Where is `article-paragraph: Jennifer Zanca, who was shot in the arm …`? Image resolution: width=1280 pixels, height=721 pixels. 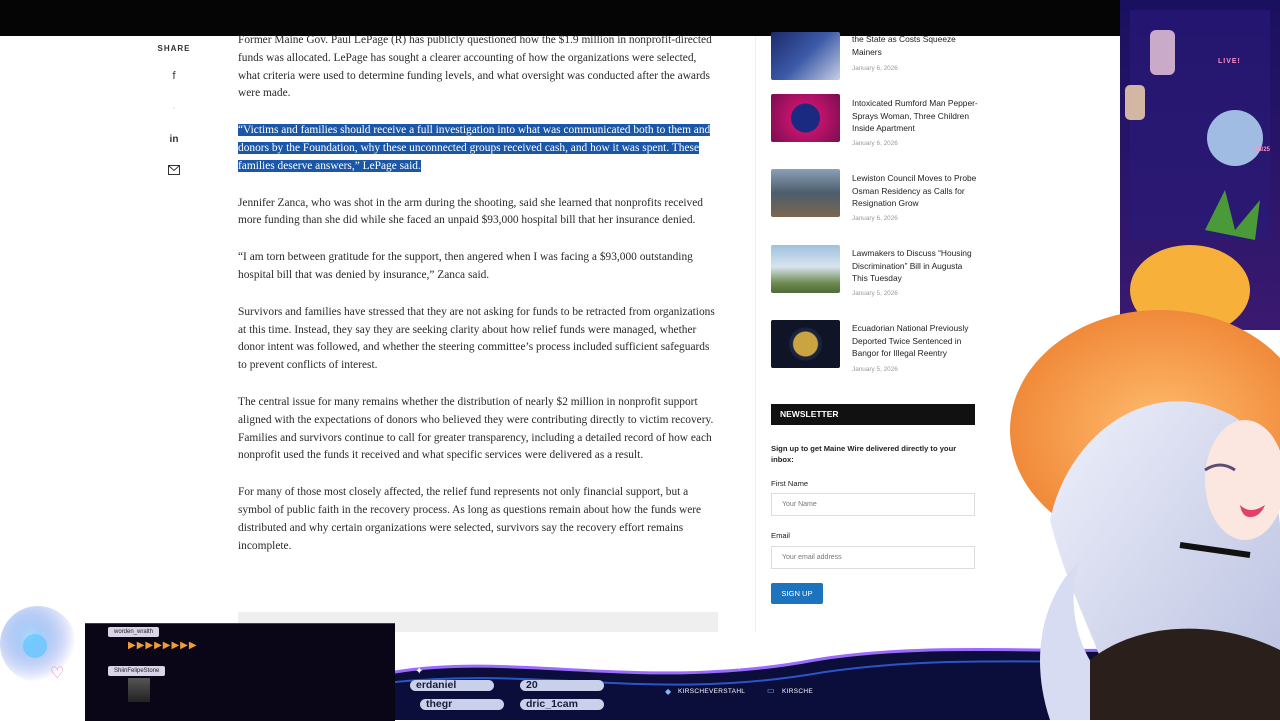
article-paragraph: Jennifer Zanca, who was shot in the arm … is located at coordinates (470, 211).